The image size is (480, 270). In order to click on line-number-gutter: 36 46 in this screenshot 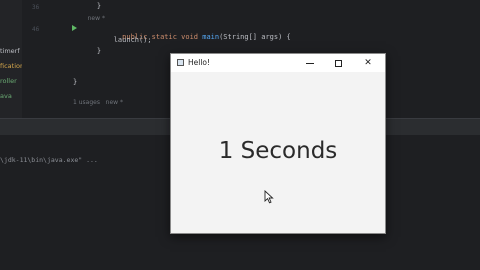, I will do `click(49, 59)`.